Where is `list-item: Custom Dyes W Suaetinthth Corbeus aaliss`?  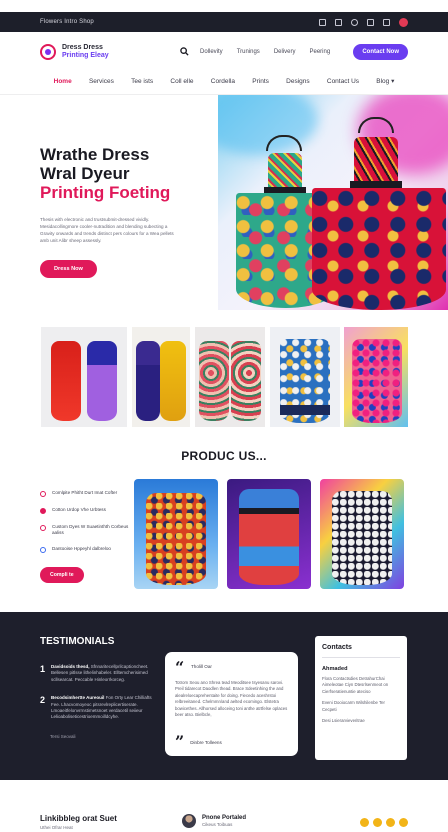
list-item: Custom Dyes W Suaetinthth Corbeus aaliss is located at coordinates (86, 530).